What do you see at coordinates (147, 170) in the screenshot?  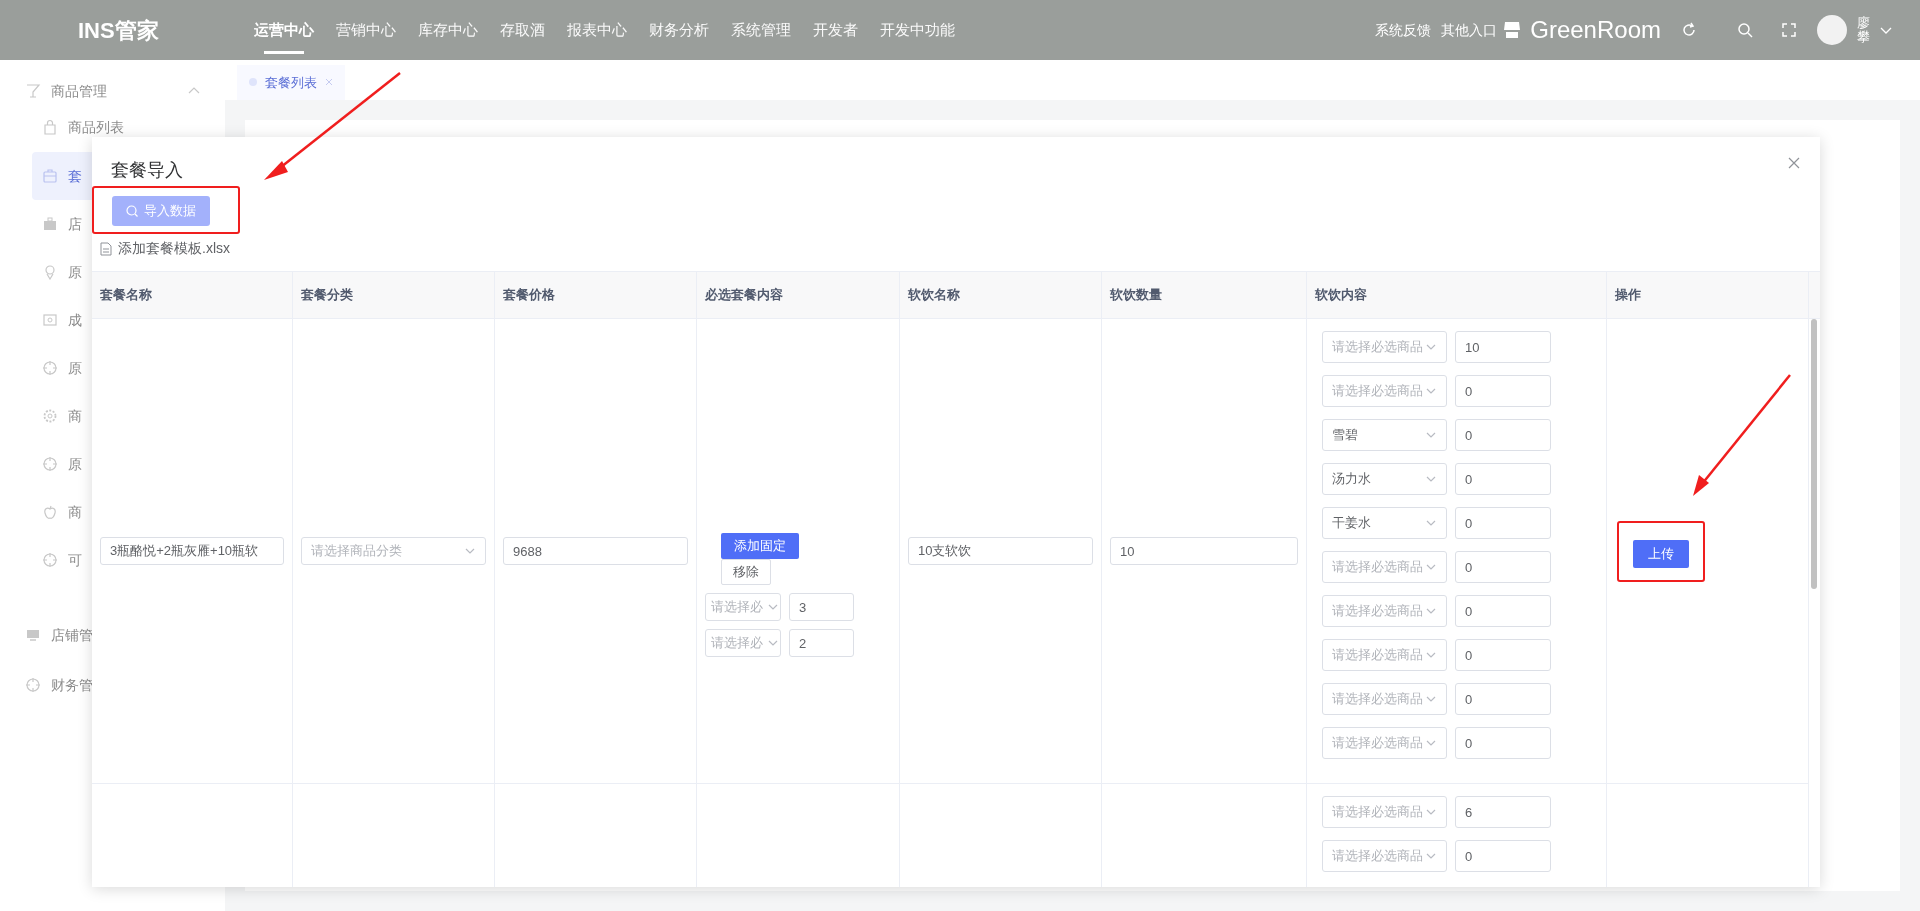 I see `dialog-title: 套餐导入` at bounding box center [147, 170].